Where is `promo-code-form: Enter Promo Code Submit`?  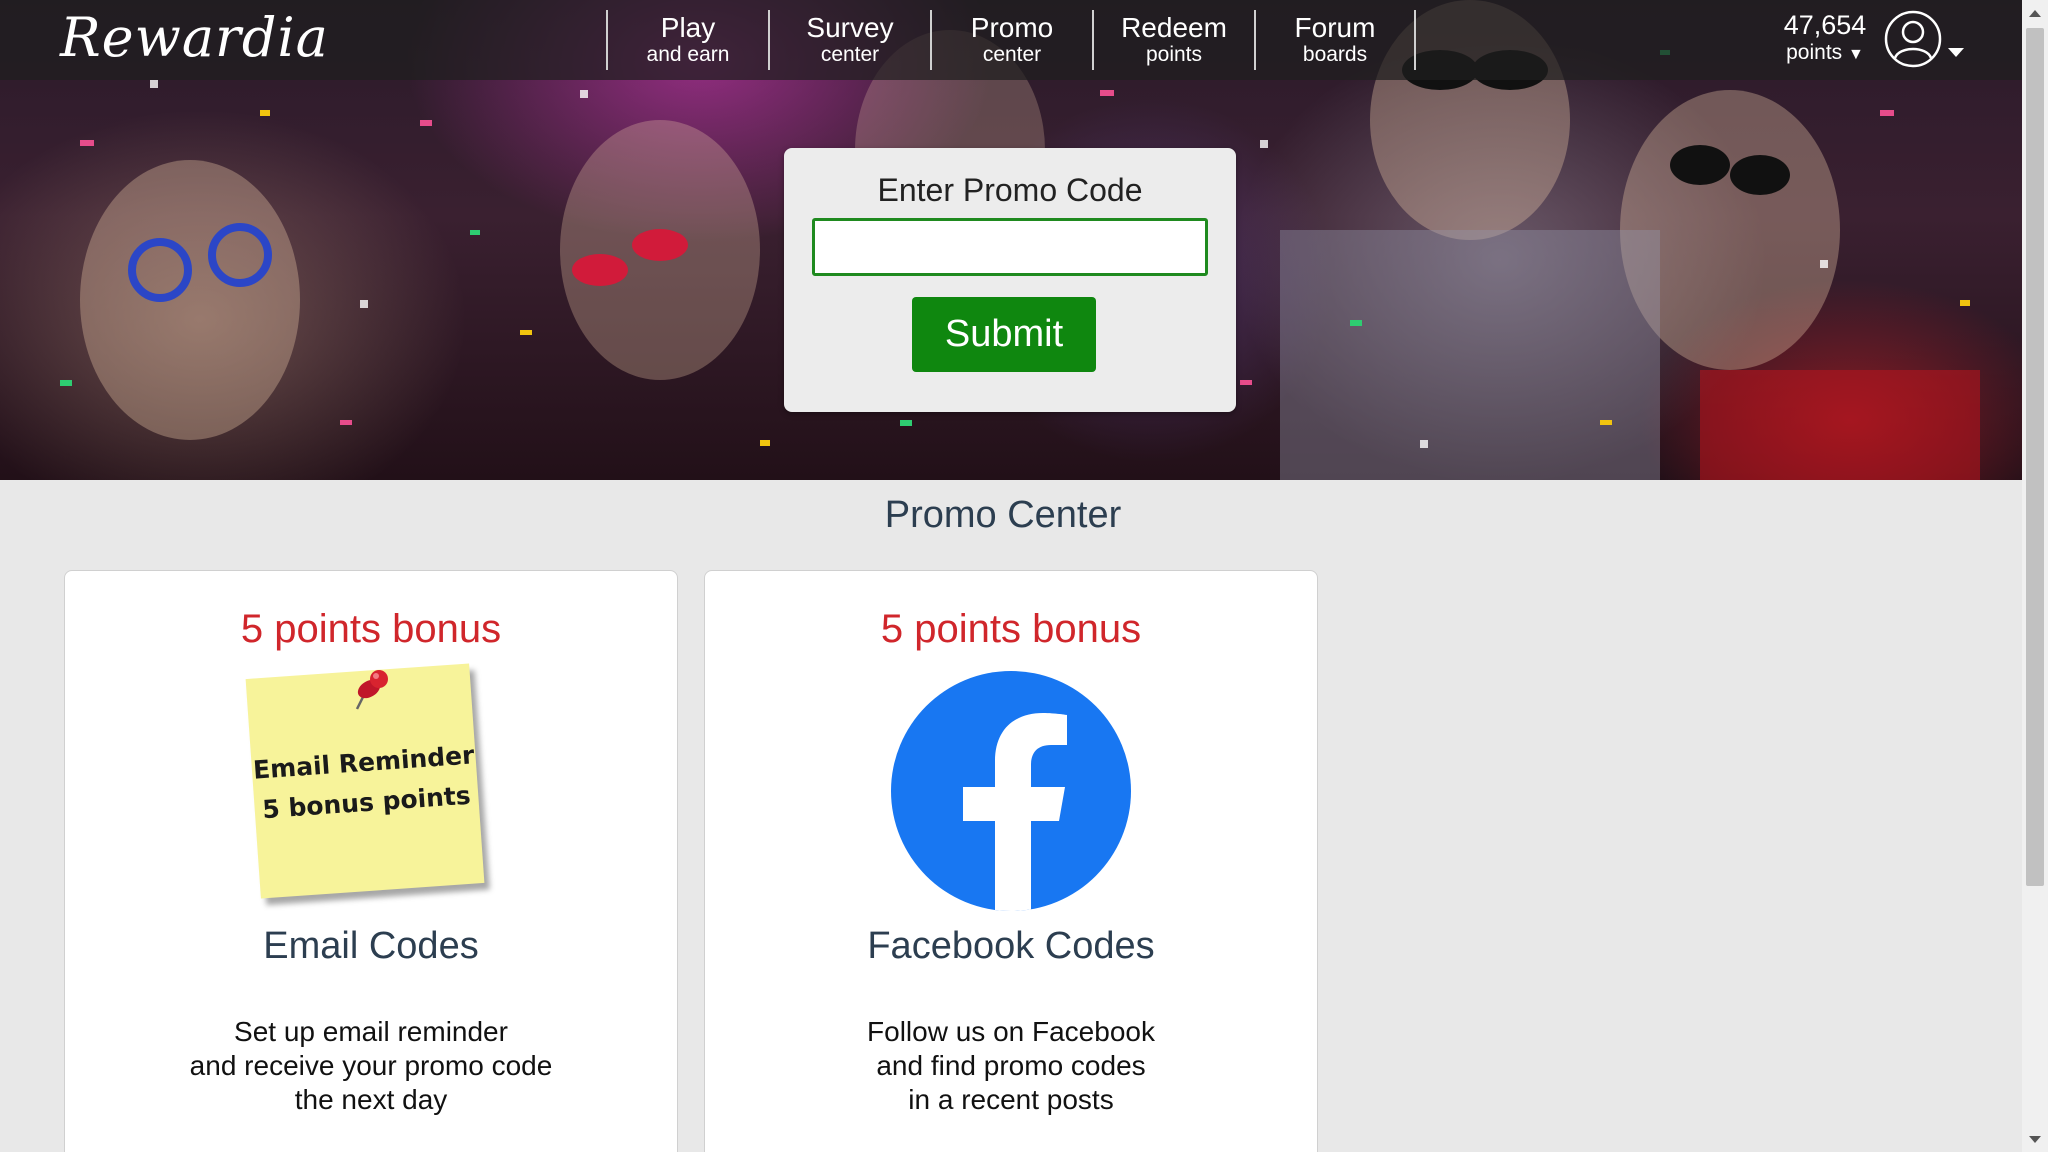 promo-code-form: Enter Promo Code Submit is located at coordinates (1010, 280).